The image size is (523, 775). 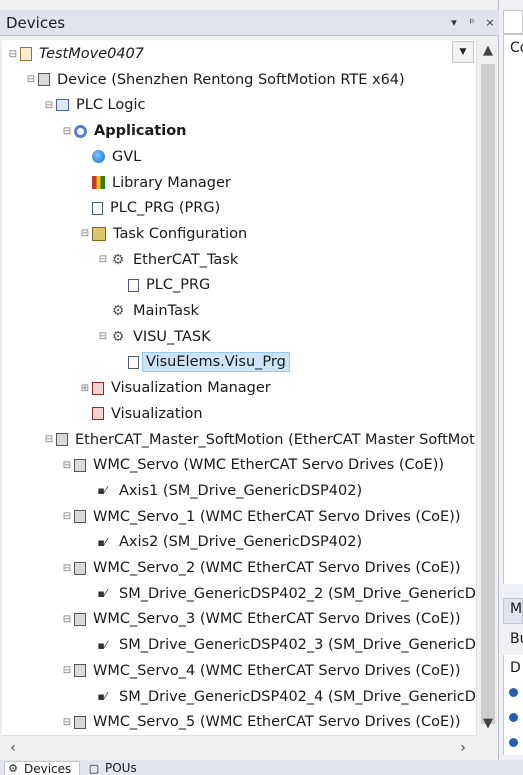 I want to click on tab-devices: ⚙ Devices, so click(x=42, y=768).